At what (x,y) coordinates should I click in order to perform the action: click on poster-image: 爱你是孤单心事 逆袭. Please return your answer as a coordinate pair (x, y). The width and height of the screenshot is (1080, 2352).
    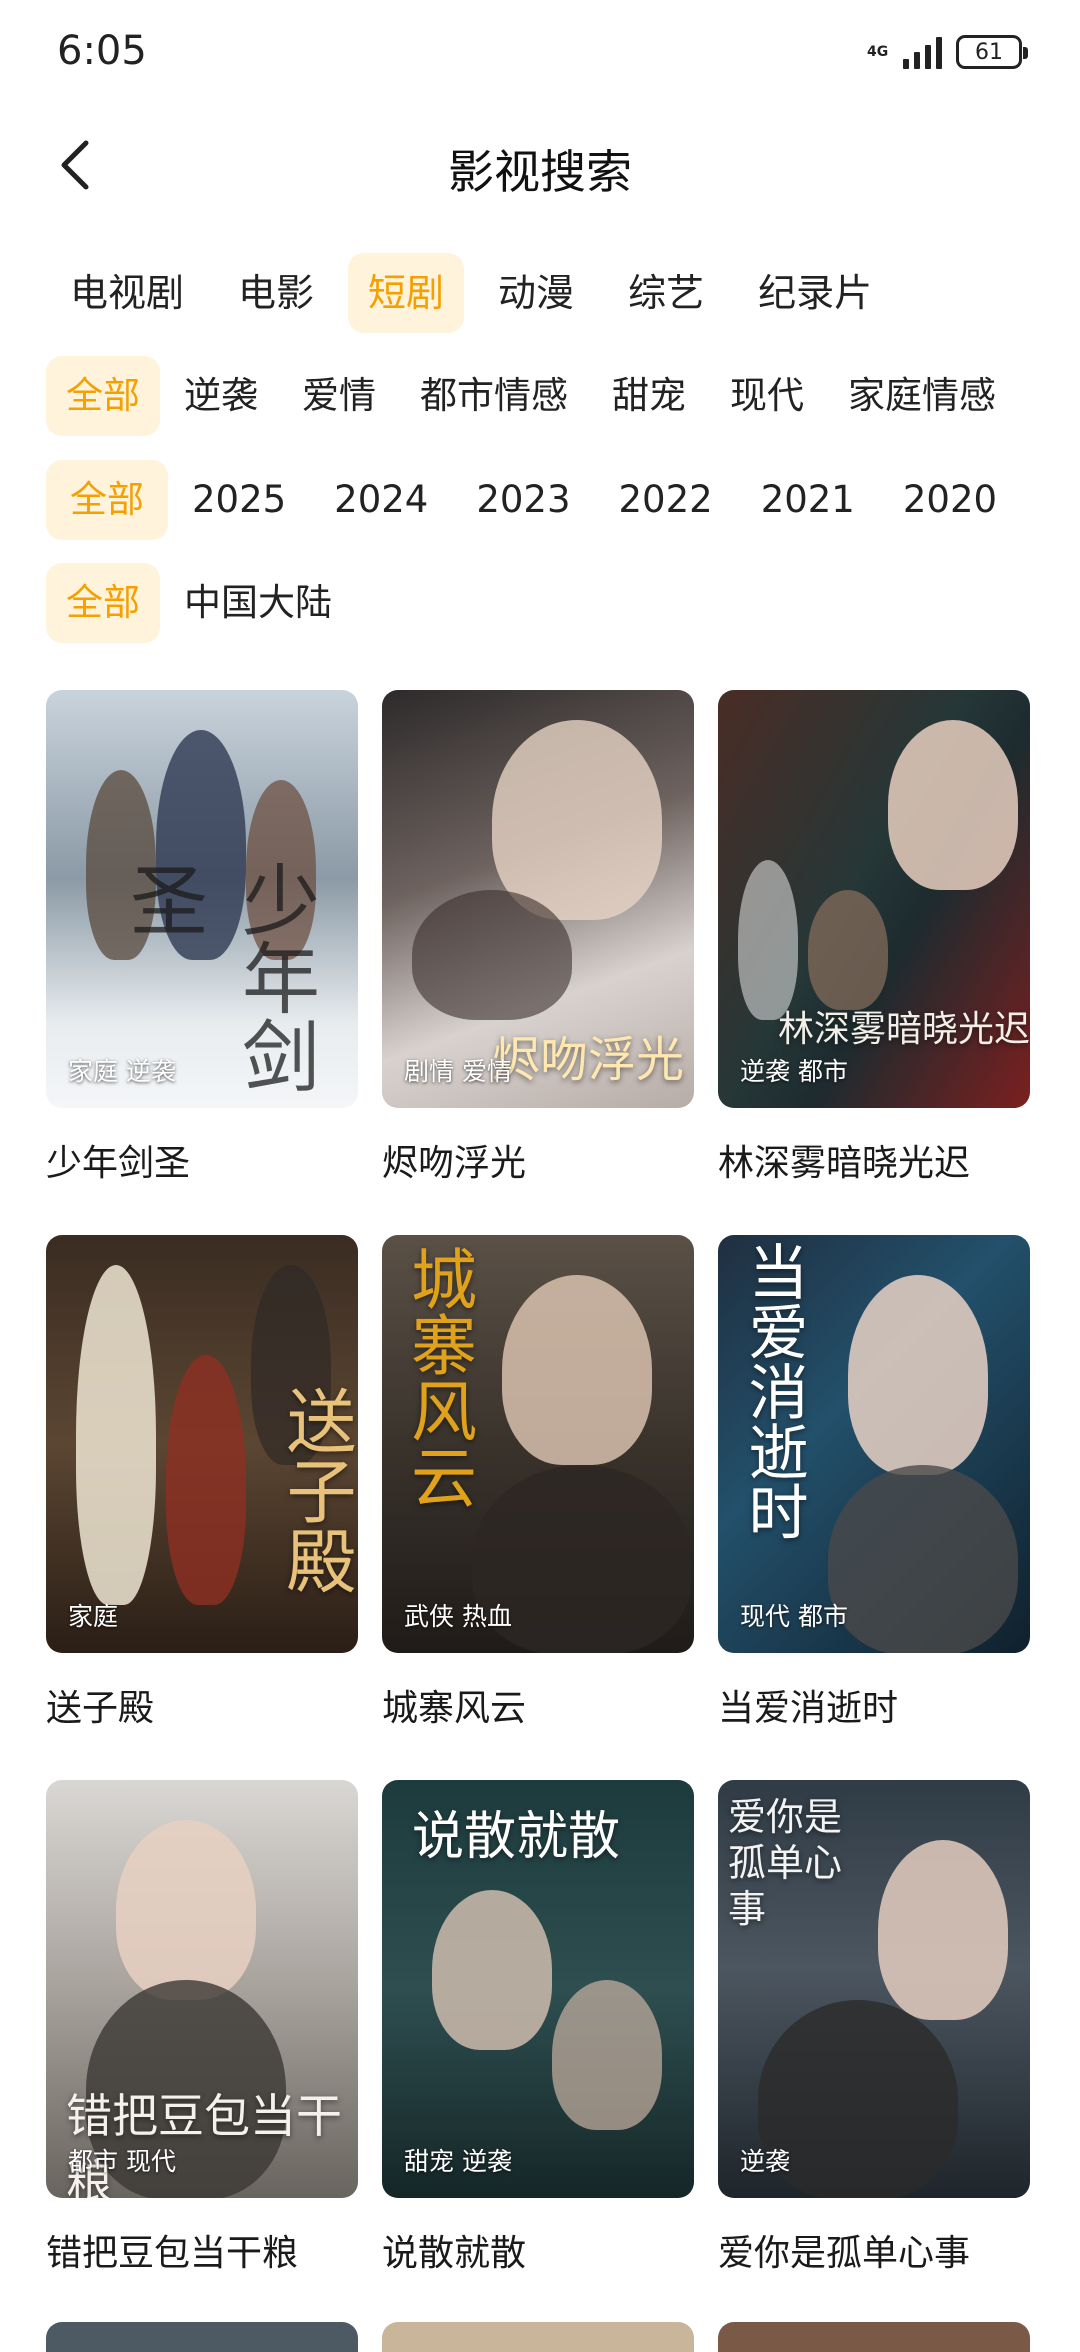
    Looking at the image, I should click on (874, 1989).